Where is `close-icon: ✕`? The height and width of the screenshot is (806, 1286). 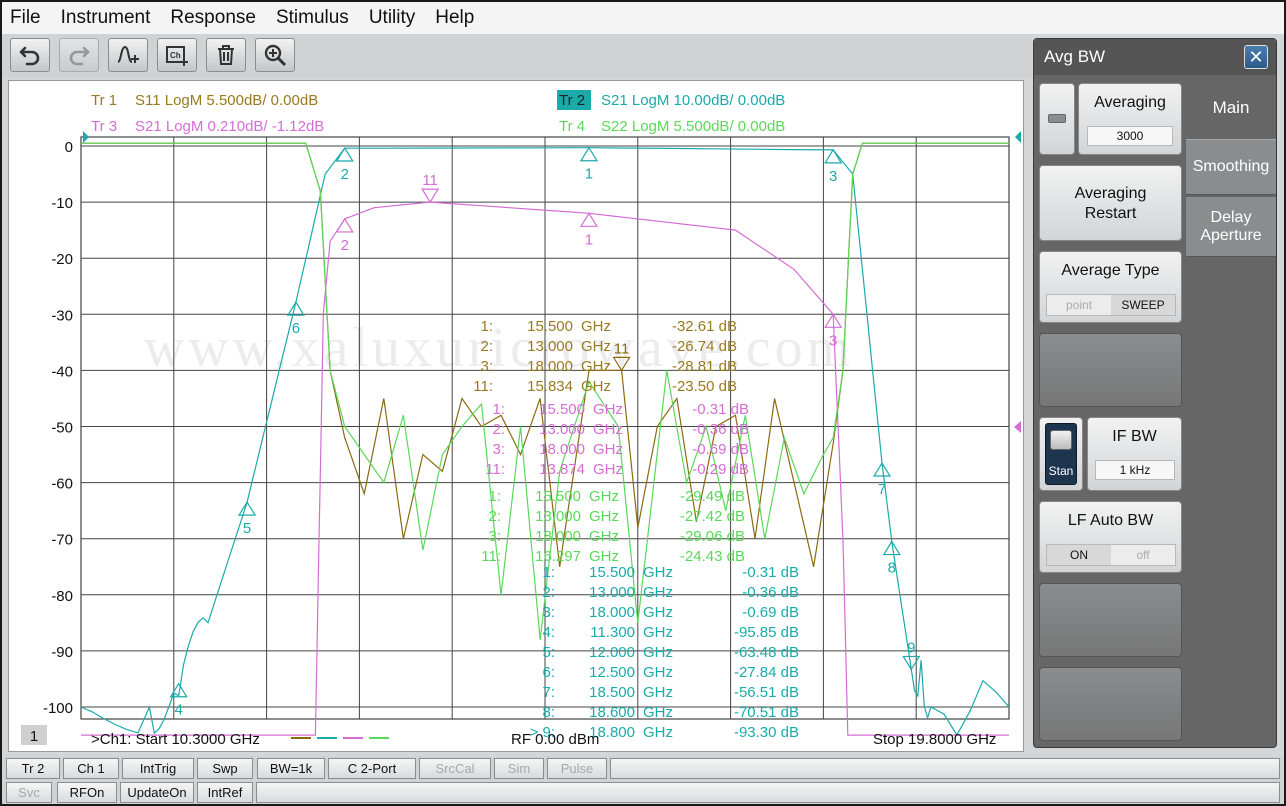 close-icon: ✕ is located at coordinates (1256, 57).